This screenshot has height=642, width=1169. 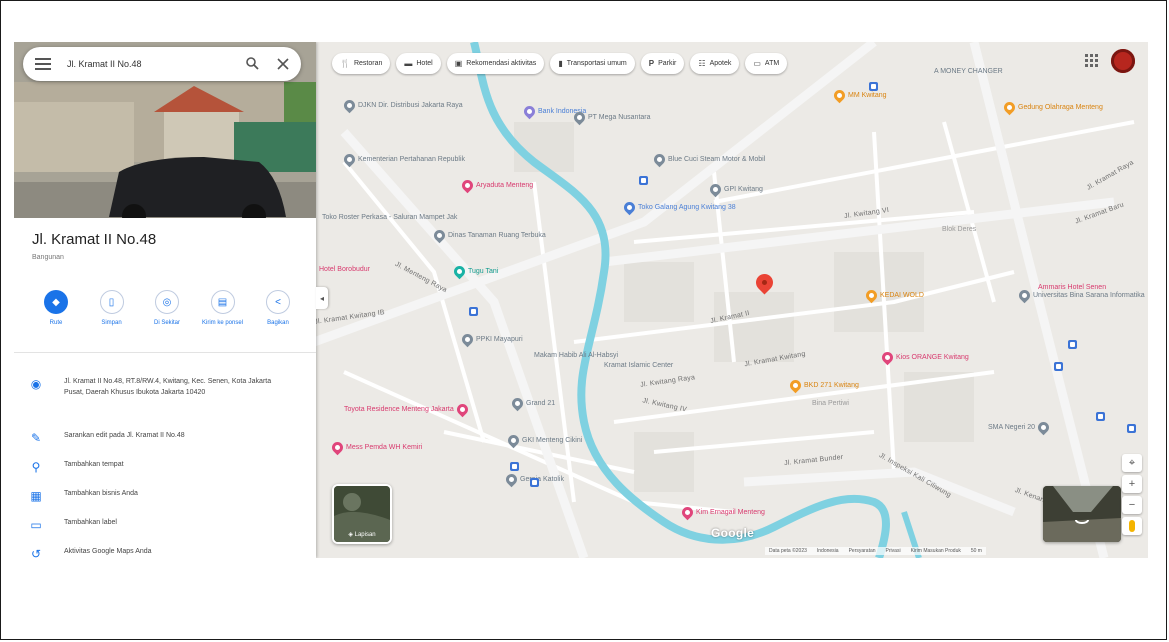 I want to click on save-button: ▯ Simpan, so click(x=112, y=308).